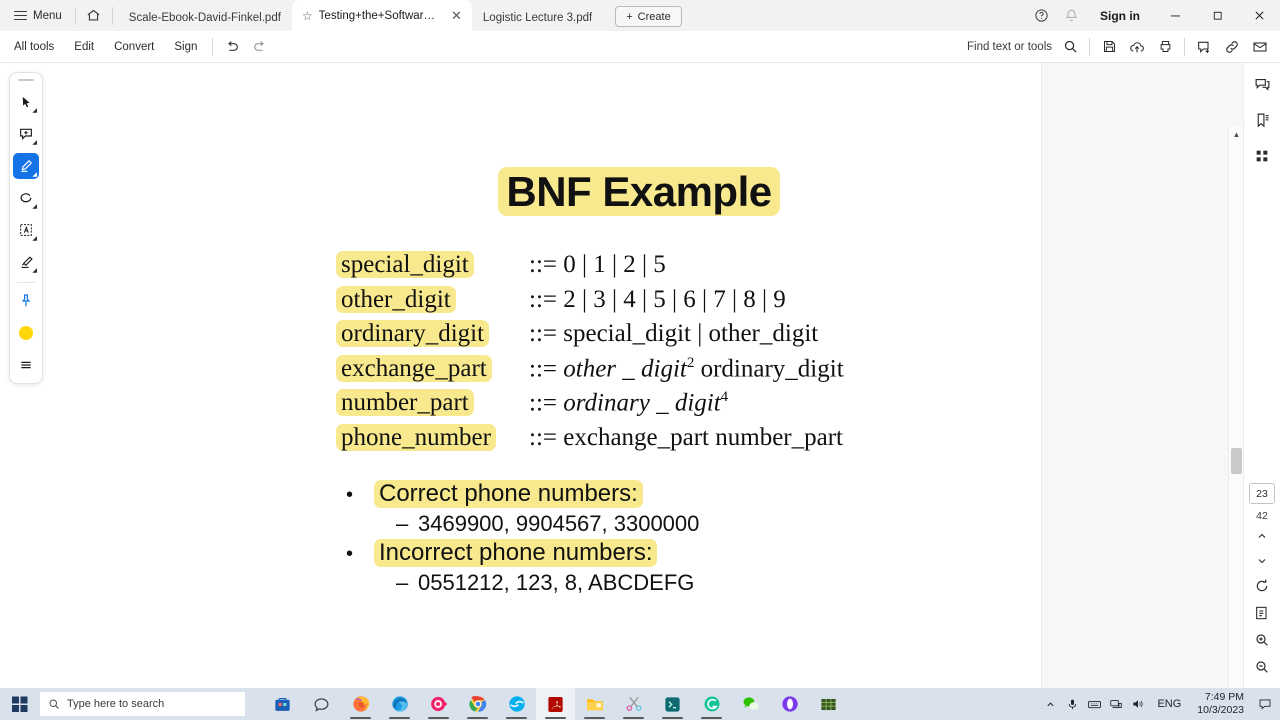  I want to click on help-button, so click(1041, 15).